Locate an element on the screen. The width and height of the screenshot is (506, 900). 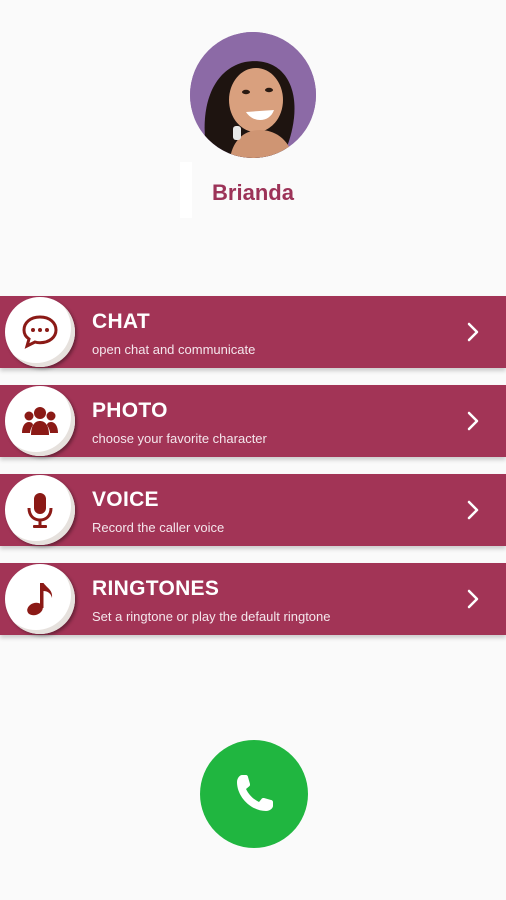
menu-item-voice: VOICE Record the caller voice is located at coordinates (253, 510).